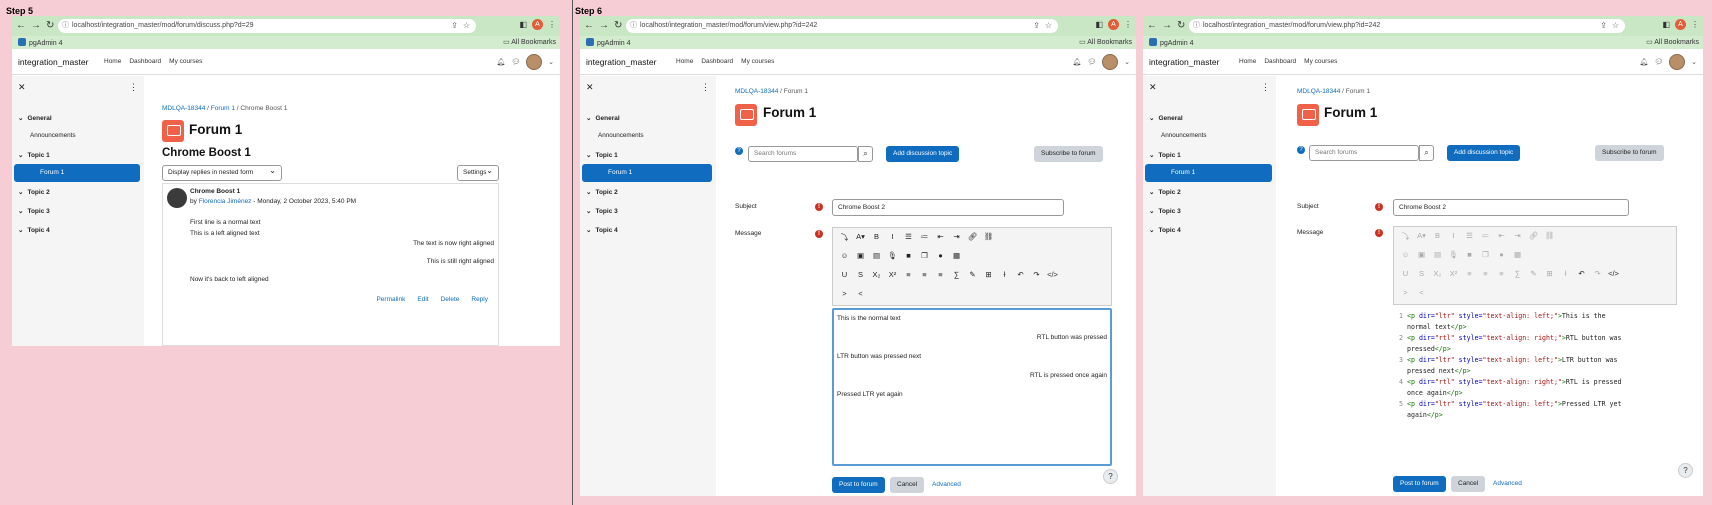  What do you see at coordinates (858, 485) in the screenshot?
I see `post-to-forum-button: Post to forum` at bounding box center [858, 485].